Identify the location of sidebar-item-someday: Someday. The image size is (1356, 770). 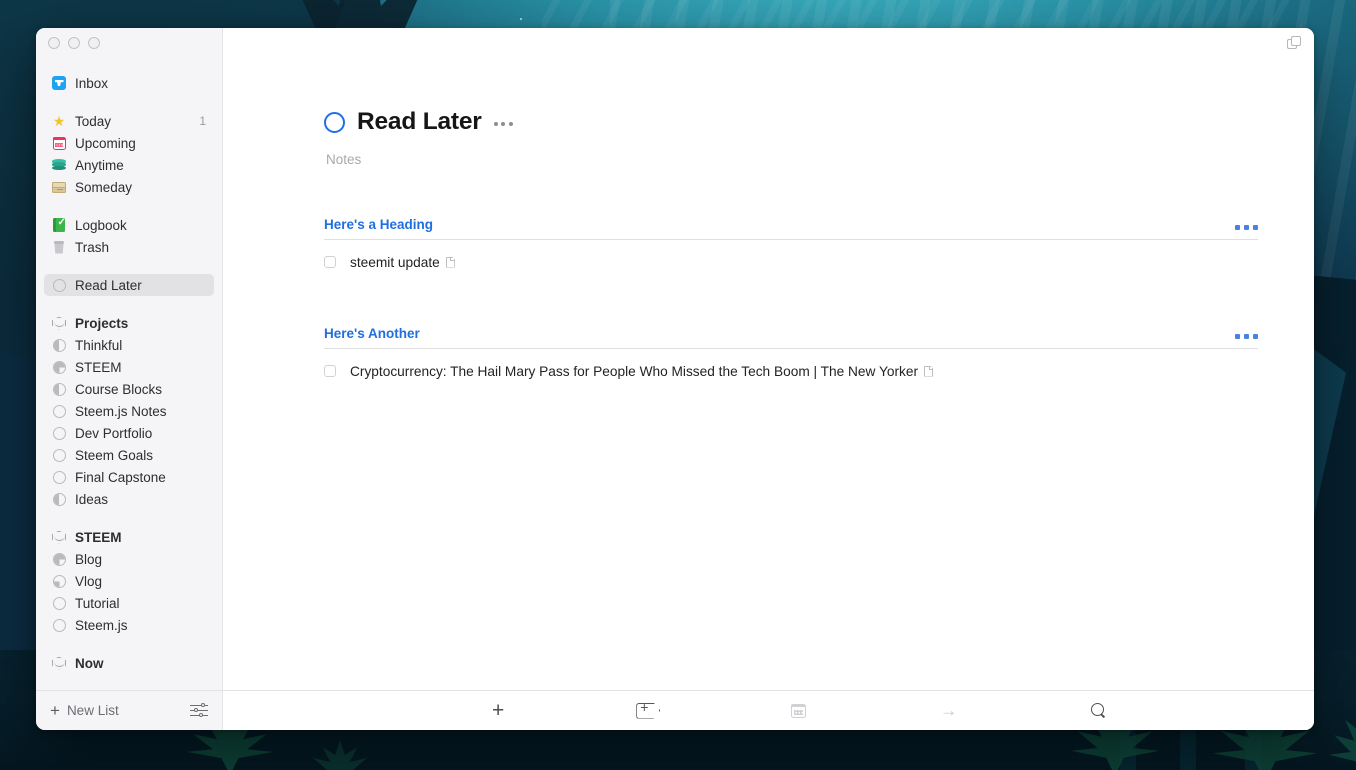
(129, 187).